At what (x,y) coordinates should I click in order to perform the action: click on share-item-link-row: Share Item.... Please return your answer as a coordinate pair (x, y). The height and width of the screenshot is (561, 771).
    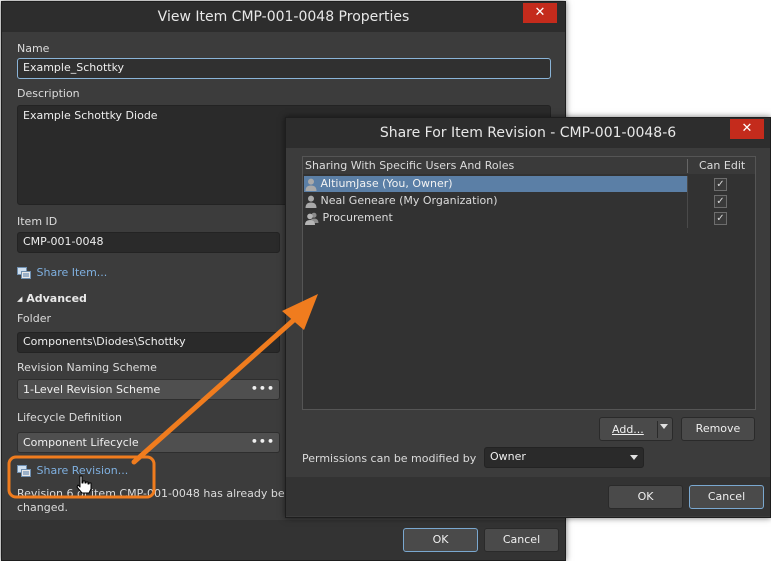
    Looking at the image, I should click on (62, 272).